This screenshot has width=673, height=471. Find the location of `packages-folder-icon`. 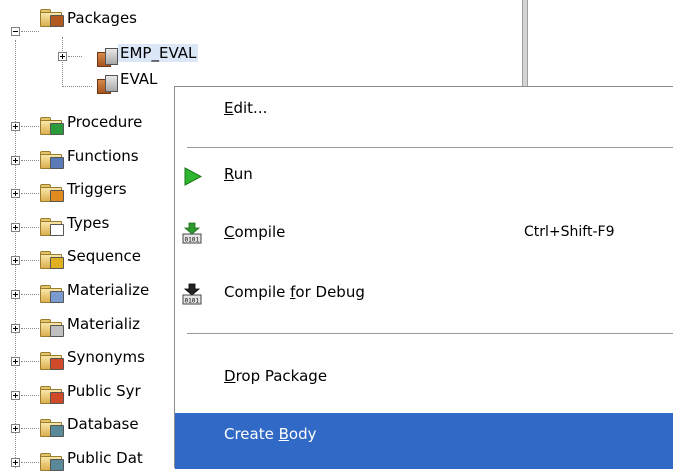

packages-folder-icon is located at coordinates (52, 17).